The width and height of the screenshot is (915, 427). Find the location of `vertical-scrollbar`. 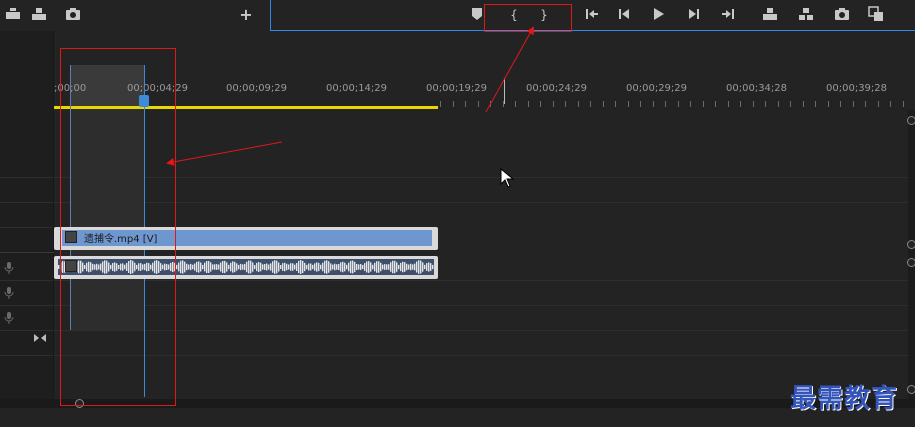

vertical-scrollbar is located at coordinates (911, 255).